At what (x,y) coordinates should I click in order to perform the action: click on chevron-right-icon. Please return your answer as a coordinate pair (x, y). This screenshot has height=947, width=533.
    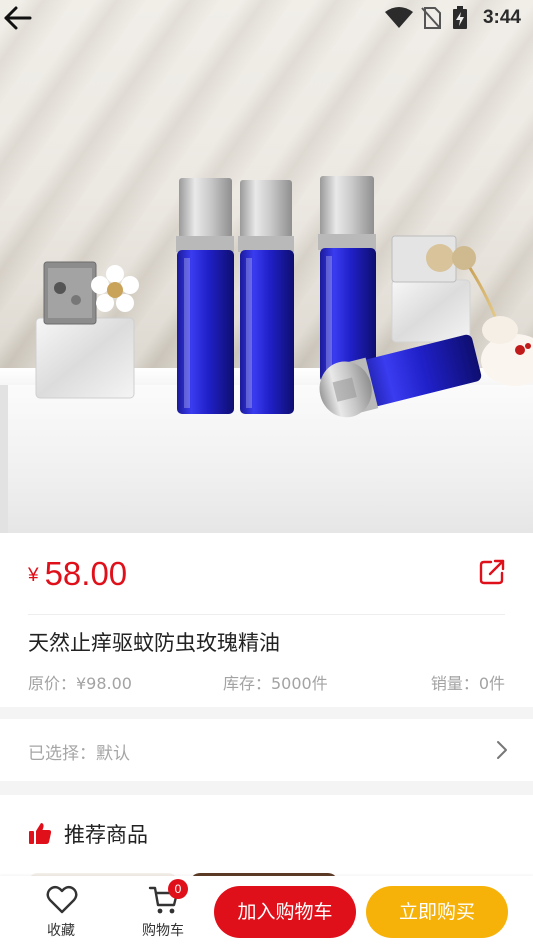
    Looking at the image, I should click on (502, 750).